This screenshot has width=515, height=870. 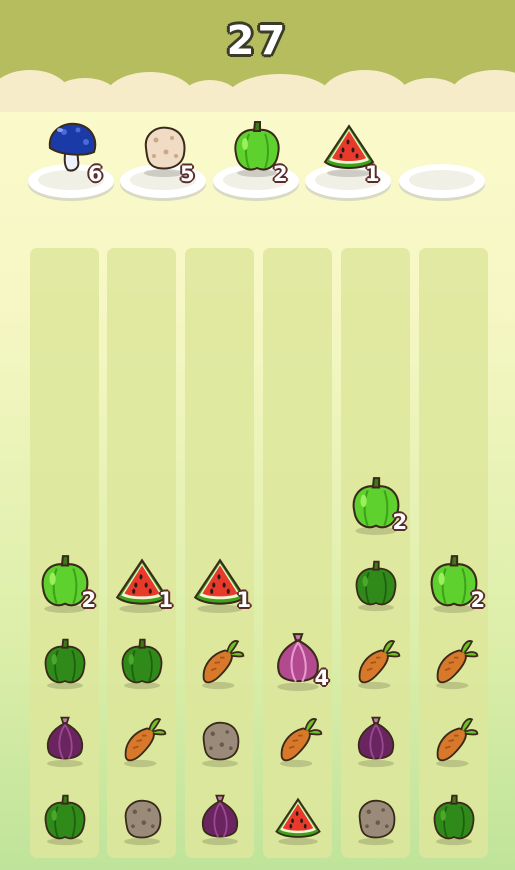 What do you see at coordinates (71, 161) in the screenshot?
I see `collection-slot: 6` at bounding box center [71, 161].